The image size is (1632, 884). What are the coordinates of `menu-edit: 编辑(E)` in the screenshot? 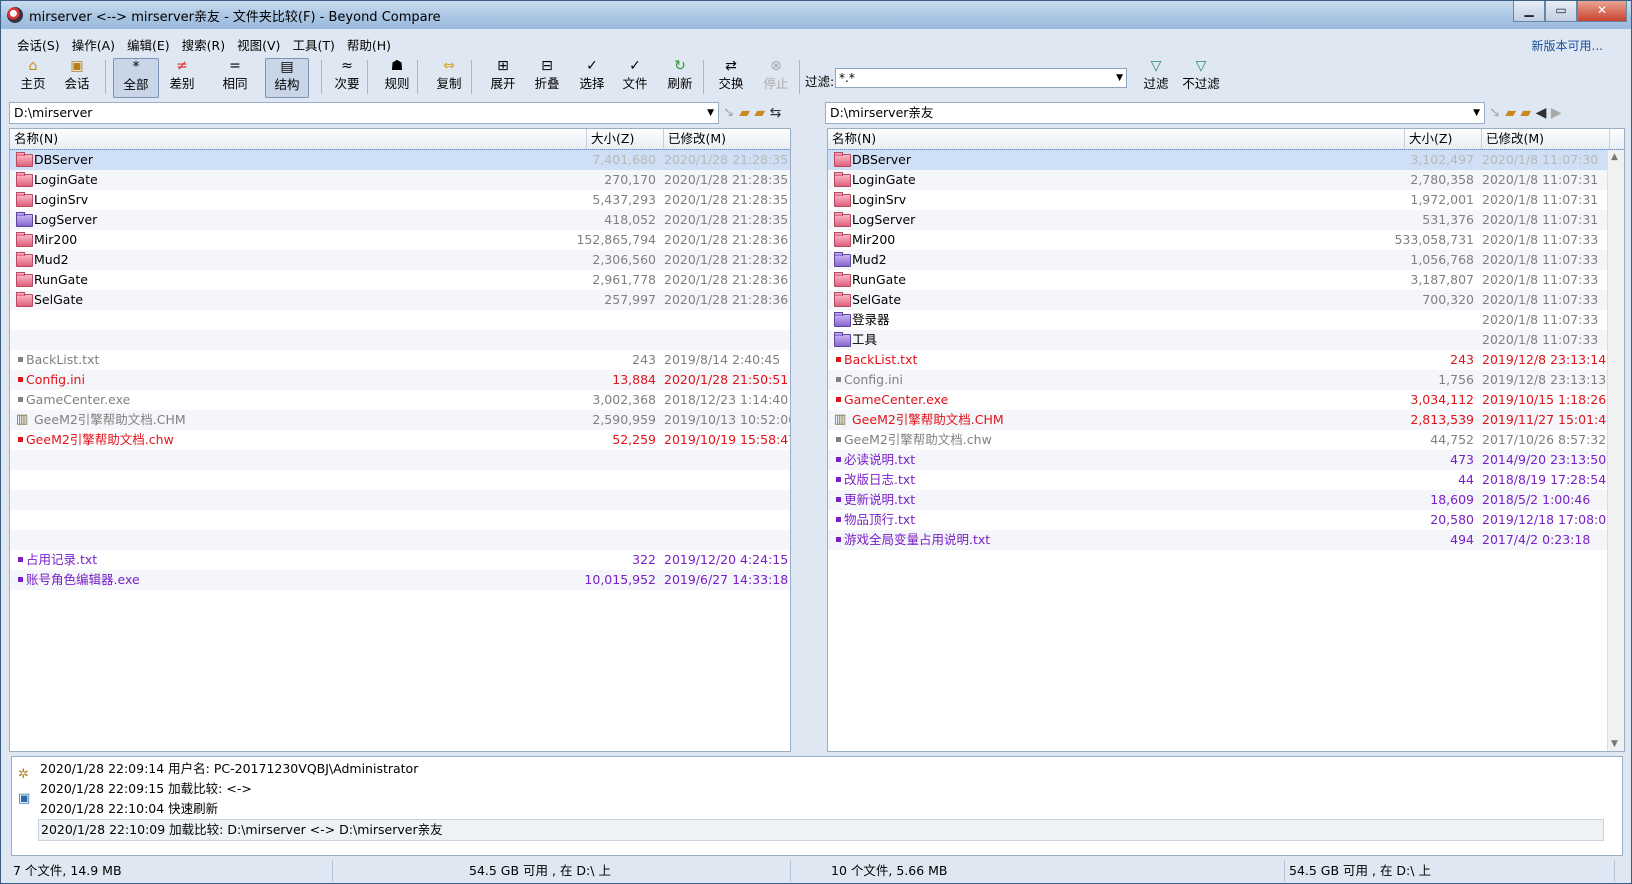 It's located at (148, 44).